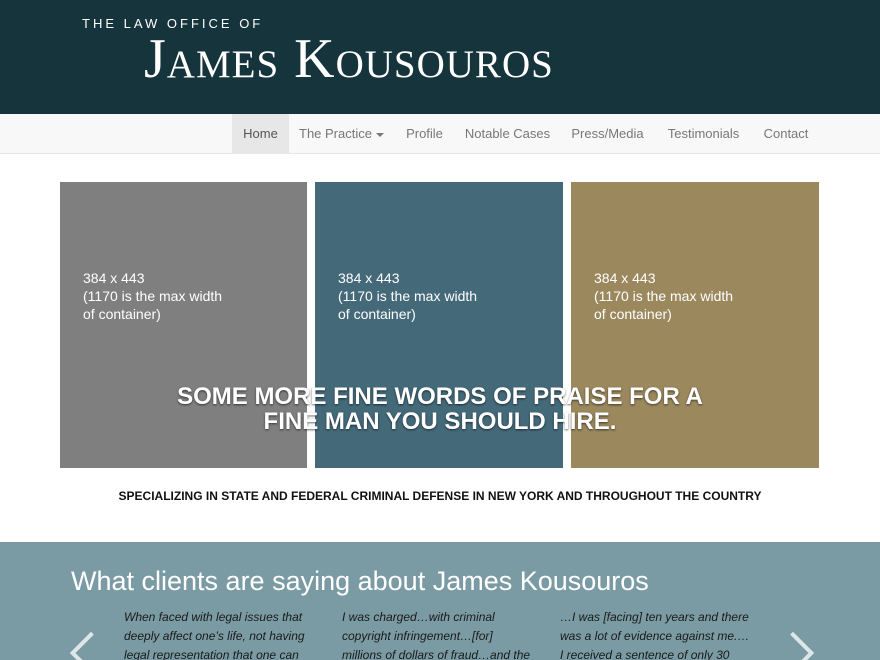  Describe the element at coordinates (654, 617) in the screenshot. I see `quote-line: …I was [facing] ten years and there` at that location.